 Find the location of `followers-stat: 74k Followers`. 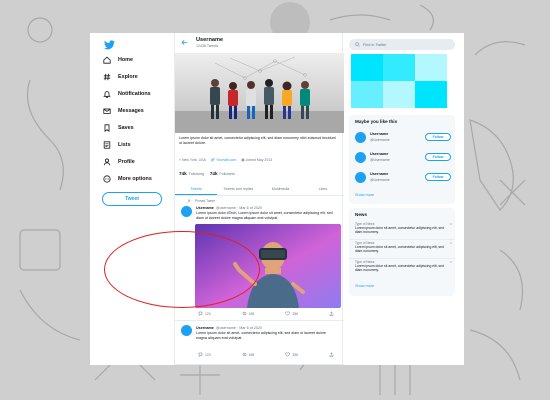

followers-stat: 74k Followers is located at coordinates (222, 173).